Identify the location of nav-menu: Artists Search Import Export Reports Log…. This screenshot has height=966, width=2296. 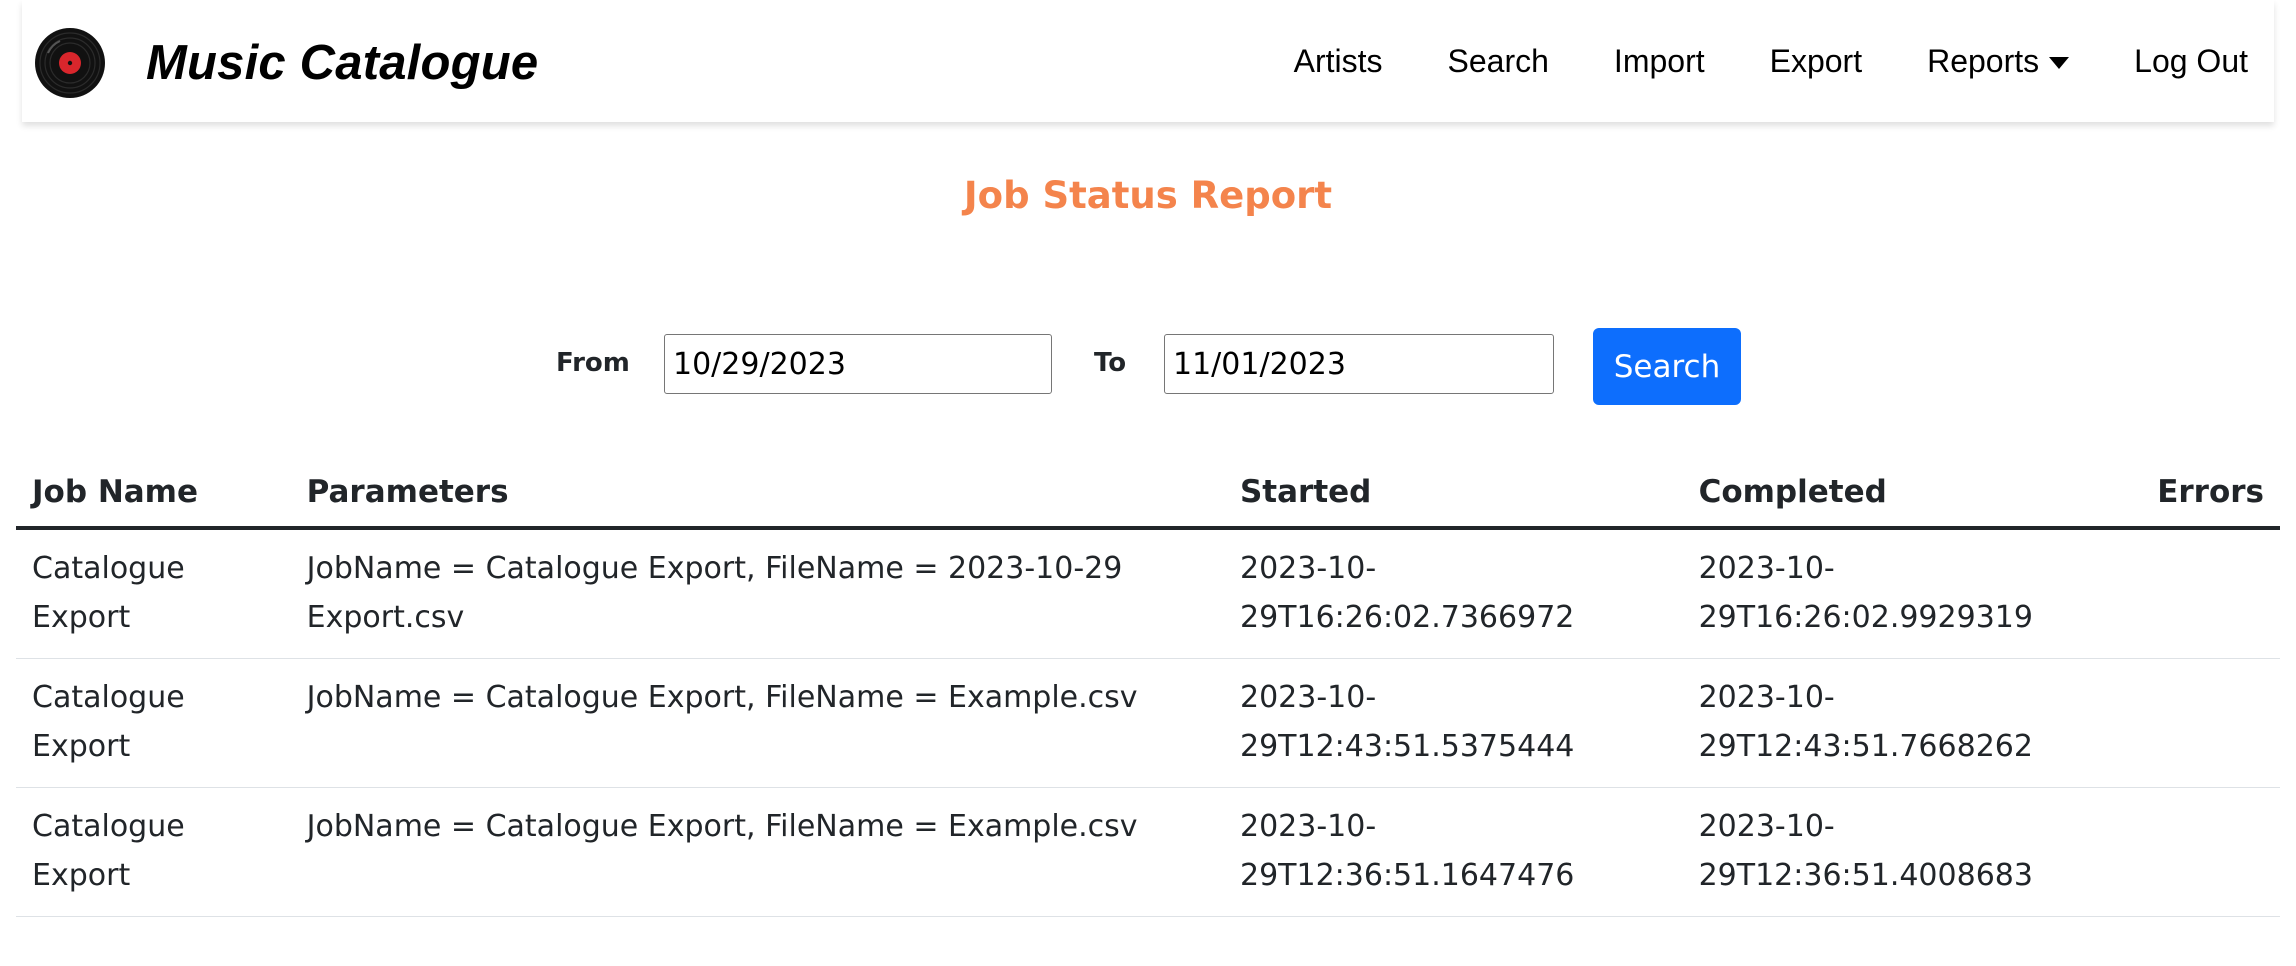
(1784, 61).